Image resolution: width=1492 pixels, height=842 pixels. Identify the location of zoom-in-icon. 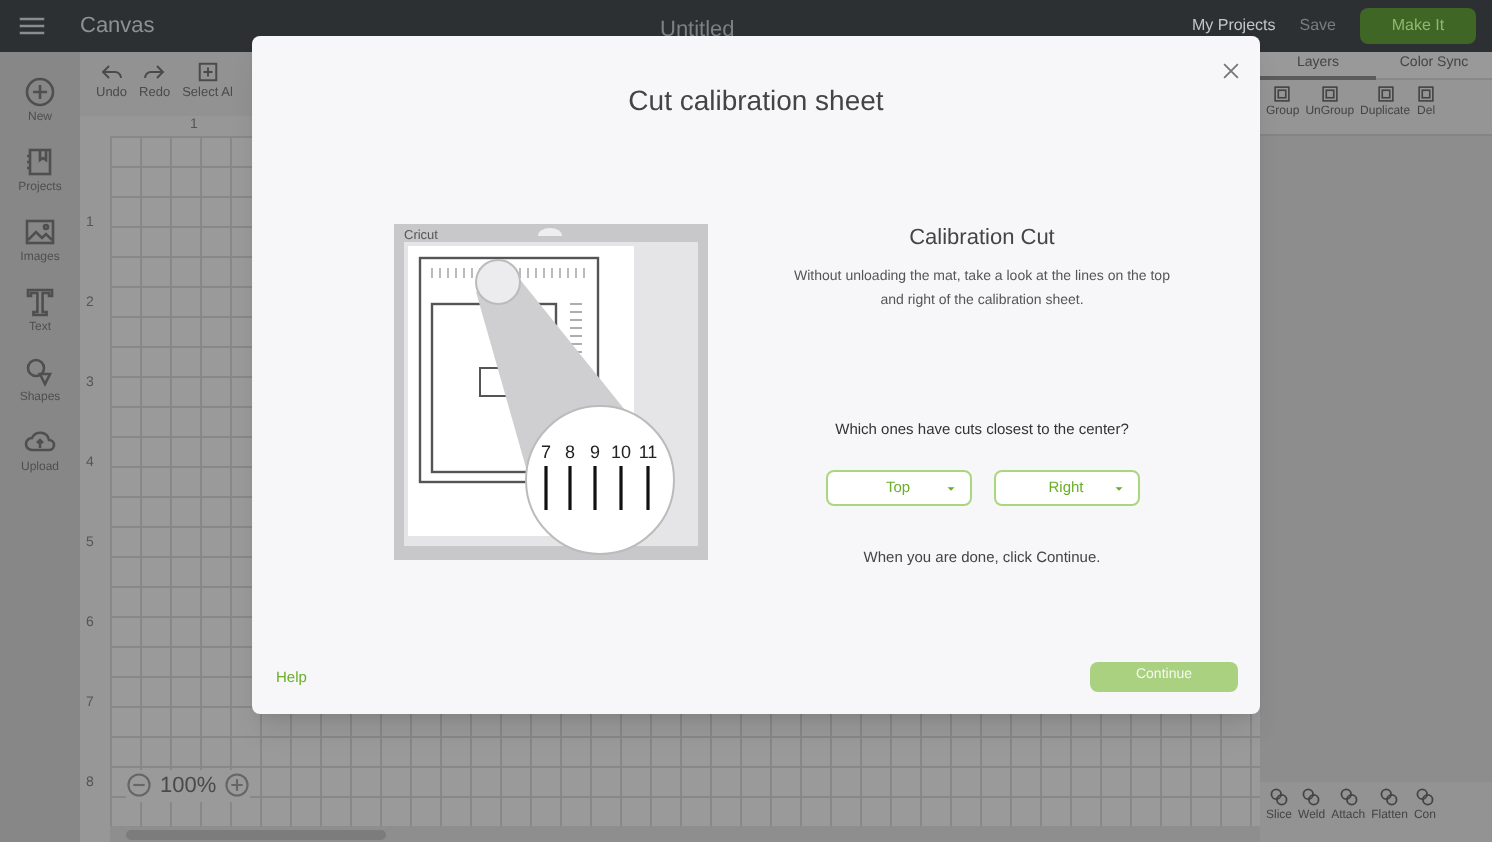
(237, 785).